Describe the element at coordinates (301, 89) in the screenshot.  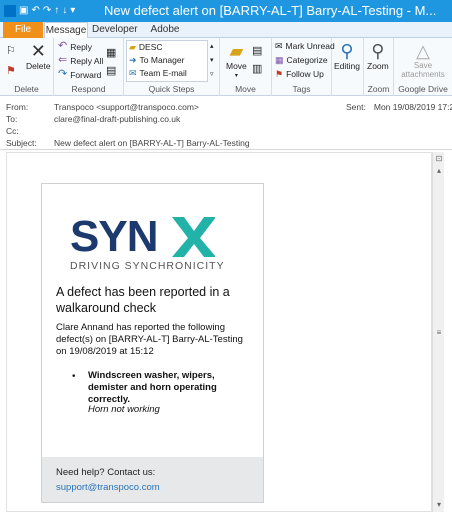
I see `tags-group-label: Tags` at that location.